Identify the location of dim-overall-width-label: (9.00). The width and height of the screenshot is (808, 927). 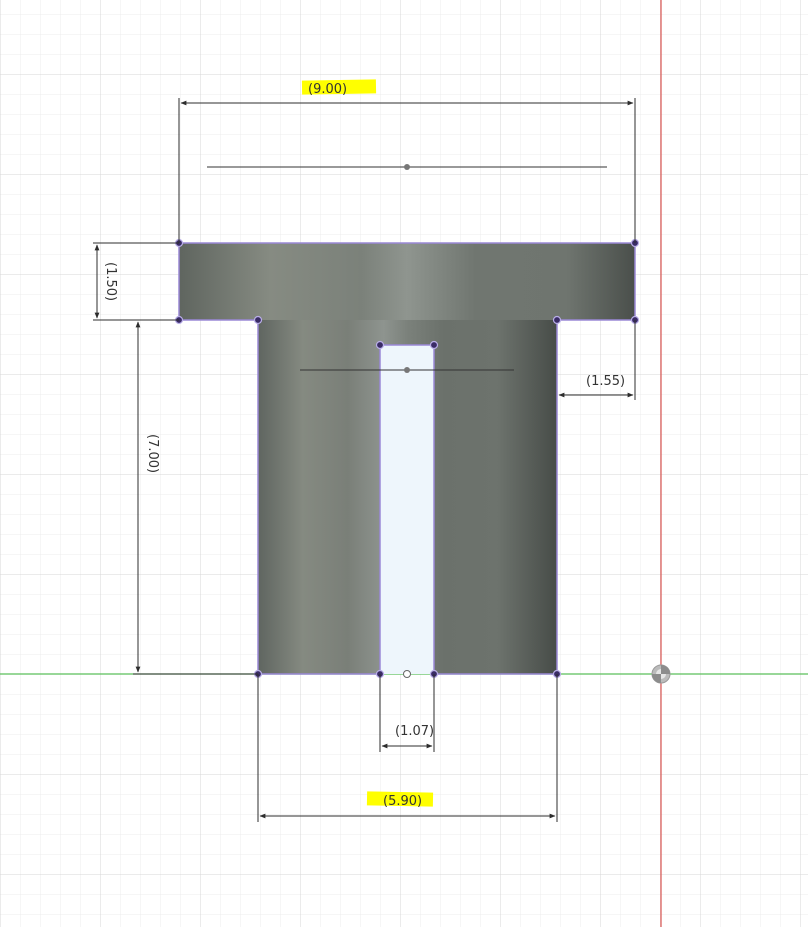
(327, 89).